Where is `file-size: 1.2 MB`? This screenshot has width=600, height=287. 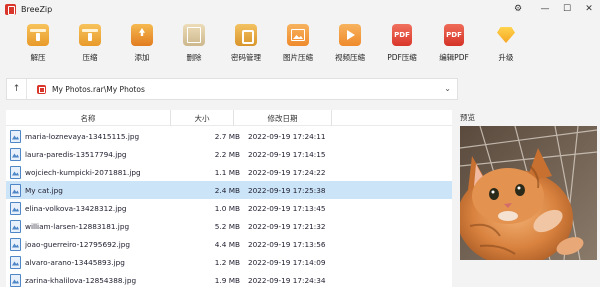 file-size: 1.2 MB is located at coordinates (227, 262).